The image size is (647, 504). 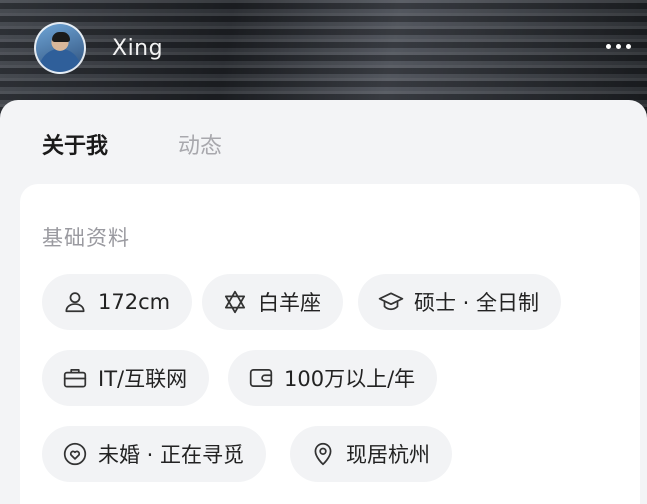 I want to click on tag-industry: IT/互联网, so click(x=126, y=378).